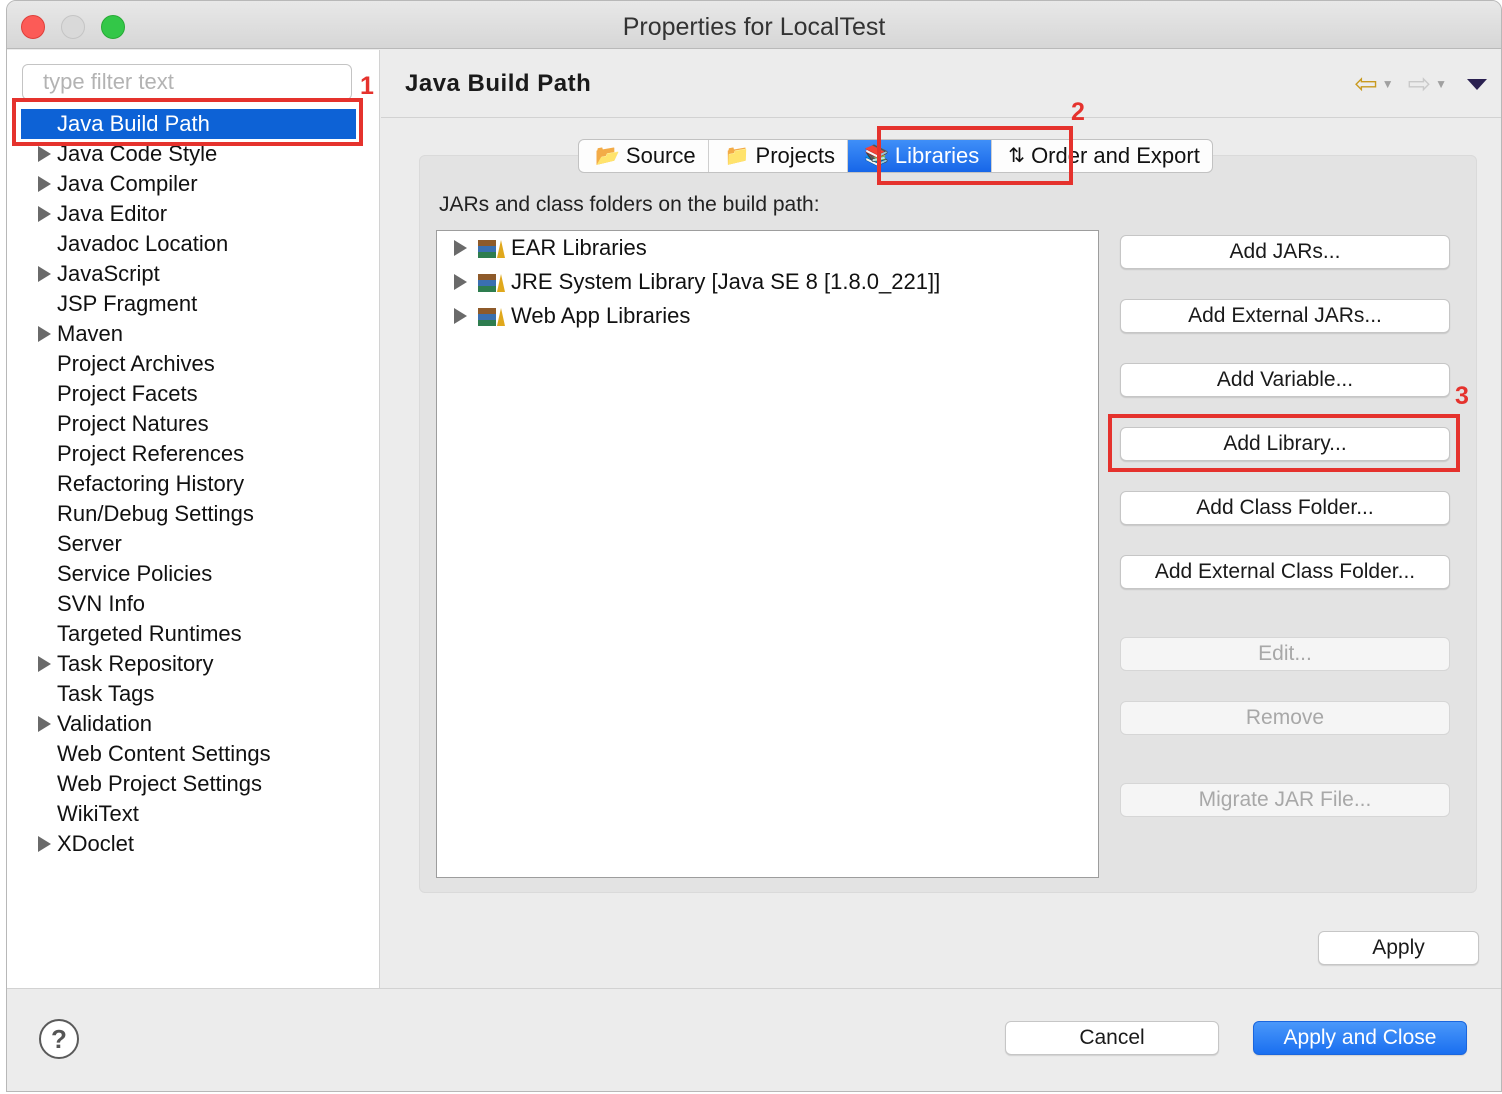  What do you see at coordinates (660, 155) in the screenshot?
I see `tab-label: Source` at bounding box center [660, 155].